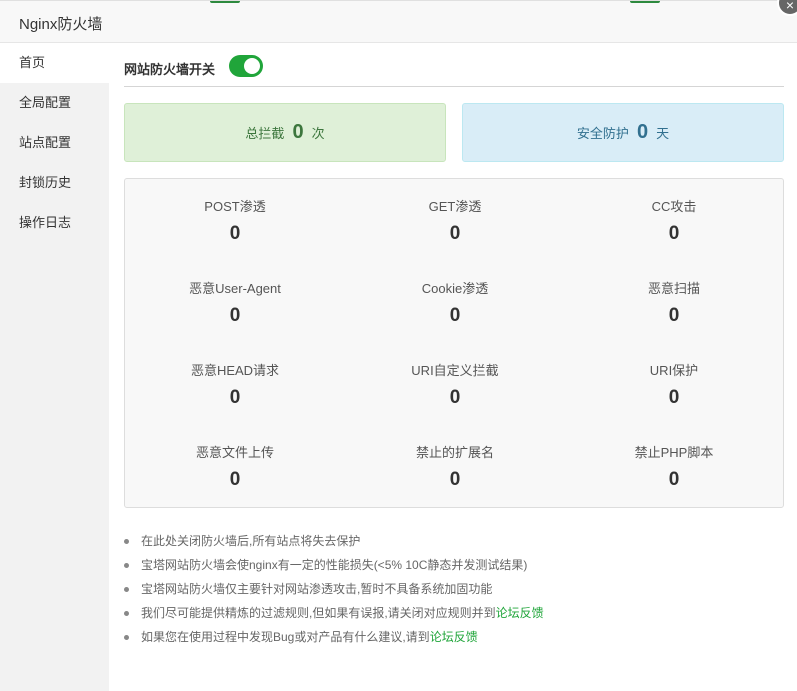 The width and height of the screenshot is (797, 691). Describe the element at coordinates (455, 302) in the screenshot. I see `stat-cell: Cookie渗透 0` at that location.